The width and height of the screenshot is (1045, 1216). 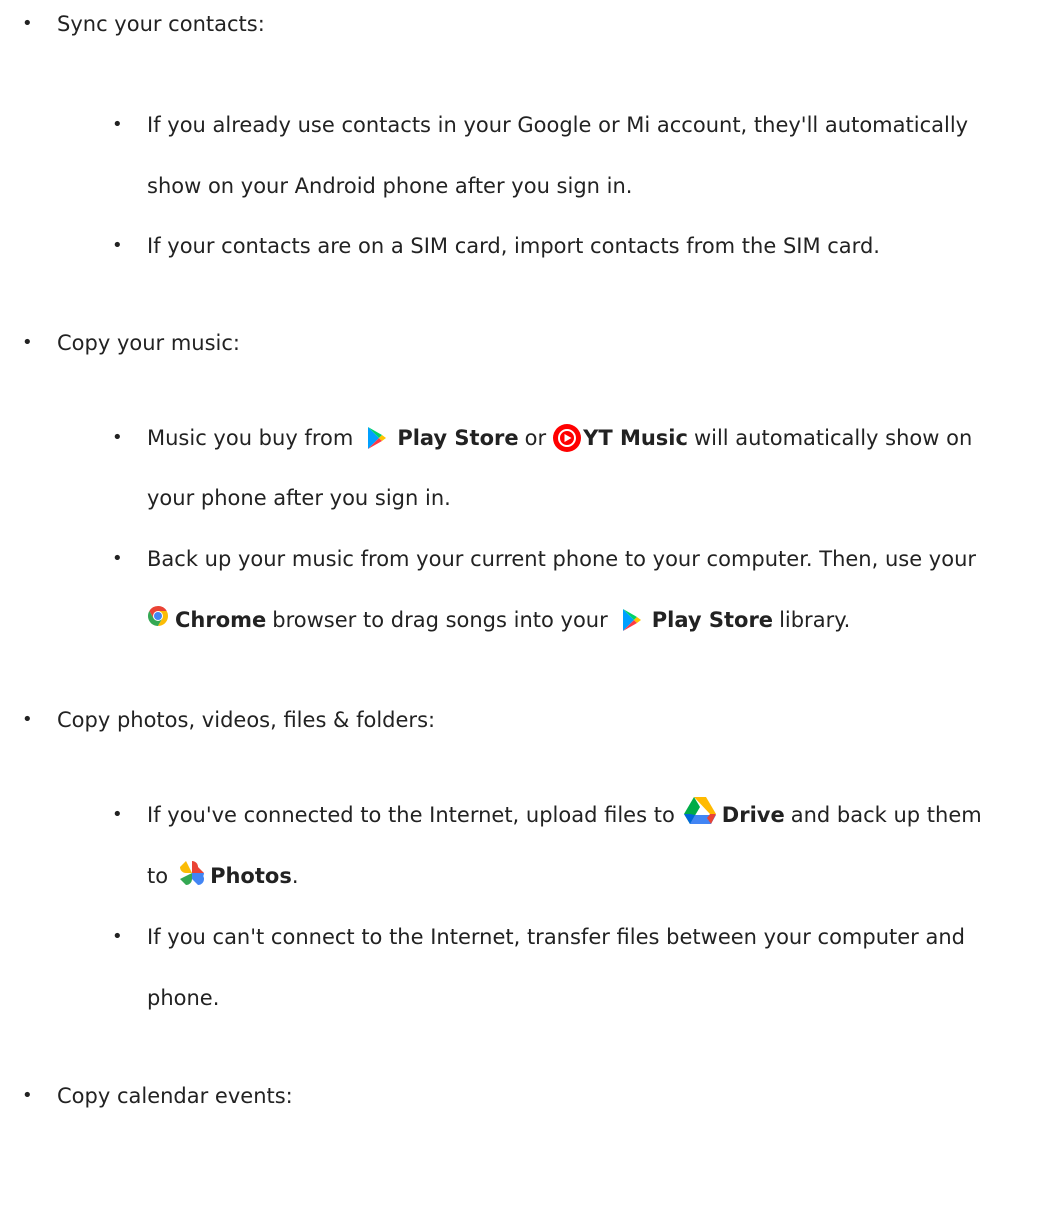 I want to click on item-text: your phone after you sign in., so click(x=299, y=498).